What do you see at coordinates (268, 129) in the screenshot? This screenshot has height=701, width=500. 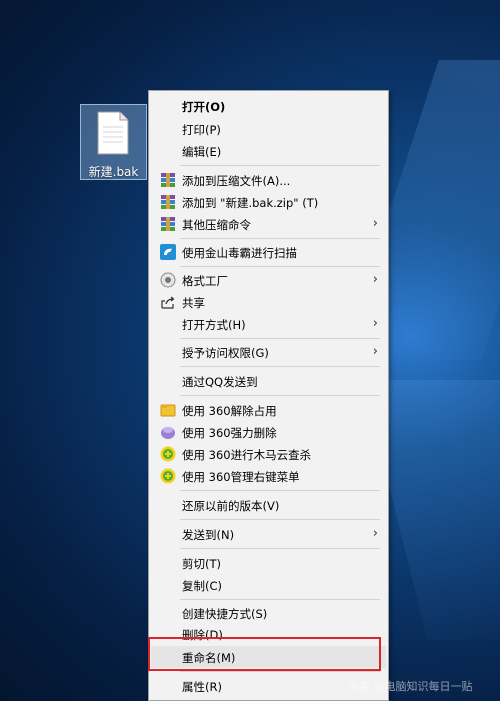 I see `menu-item-print: 打印(P)` at bounding box center [268, 129].